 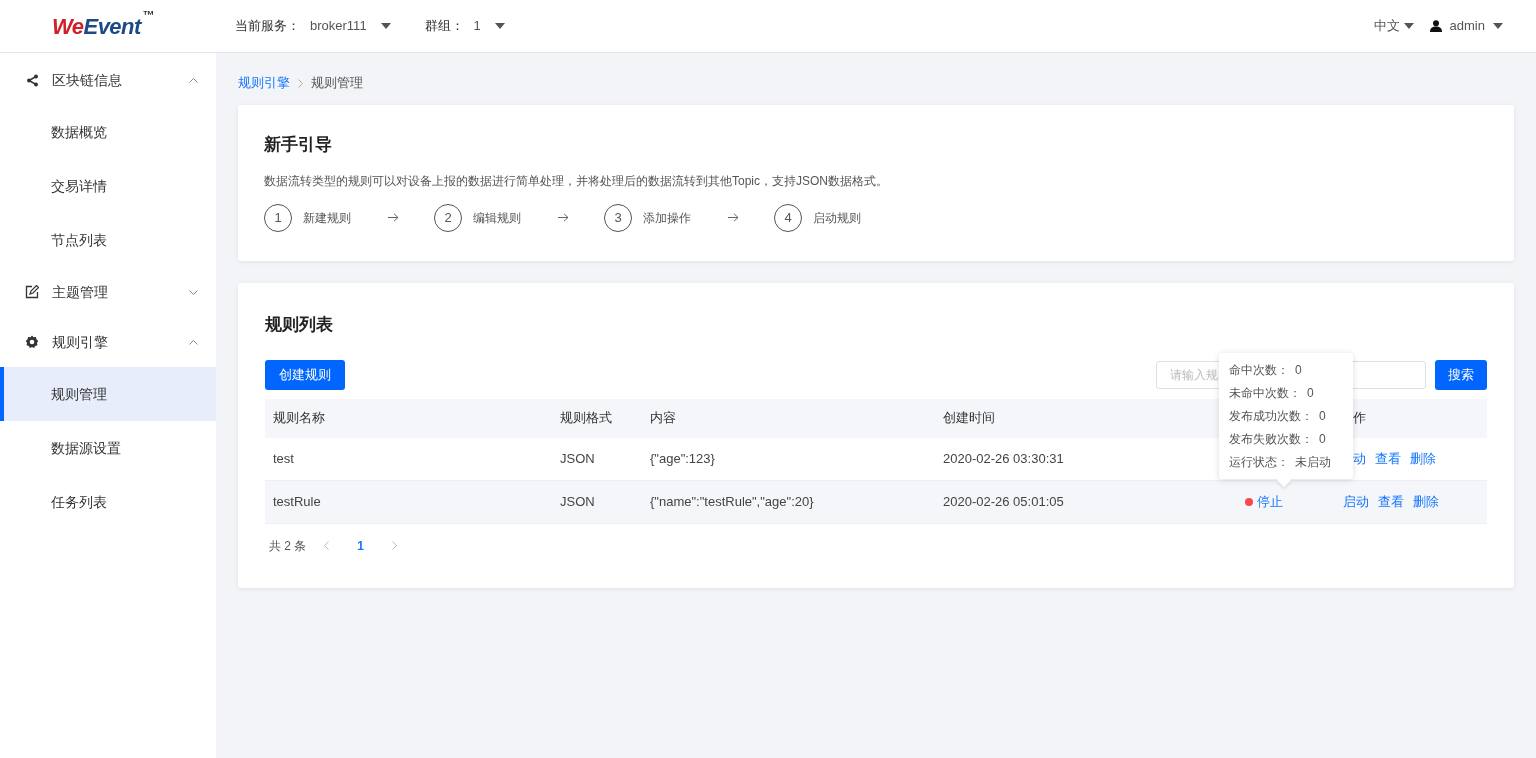 I want to click on table-cell: test, so click(x=283, y=458).